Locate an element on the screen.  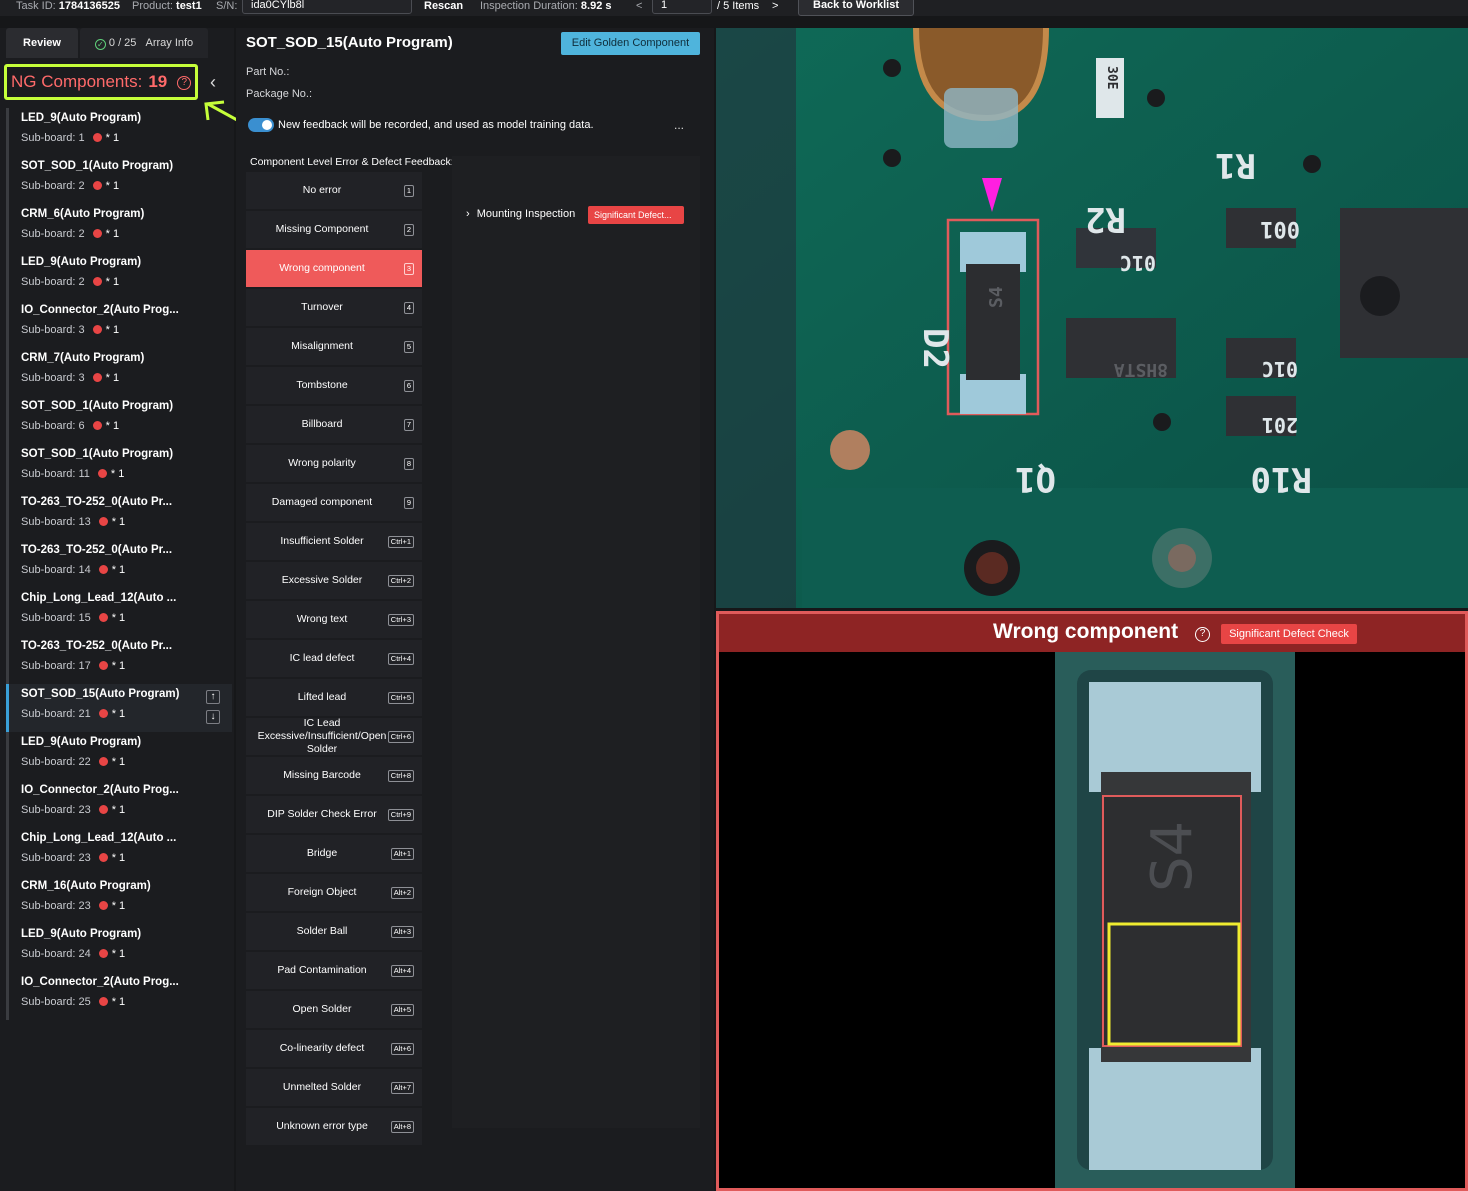
arrow-up-icon: ↑ is located at coordinates (213, 697).